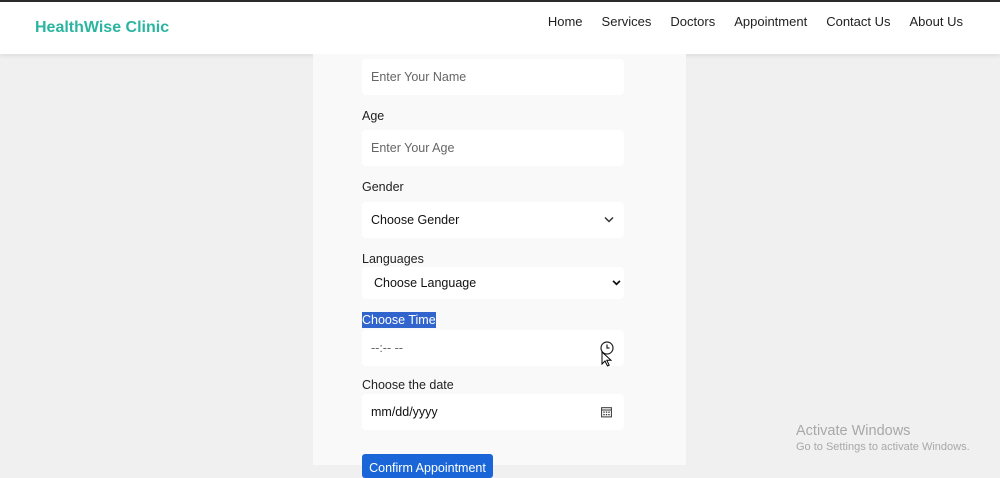 The width and height of the screenshot is (1000, 478). What do you see at coordinates (565, 21) in the screenshot?
I see `nav-home: Home` at bounding box center [565, 21].